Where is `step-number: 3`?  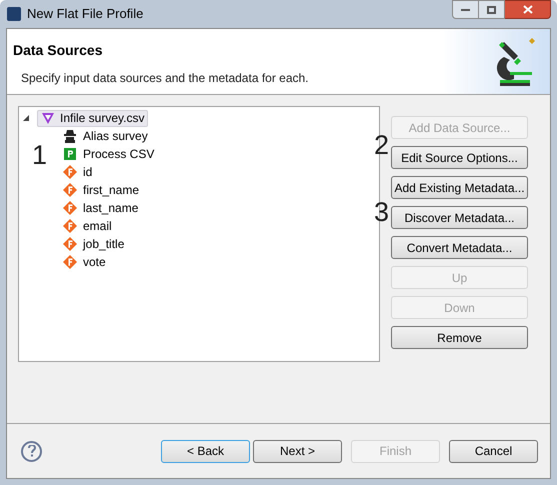 step-number: 3 is located at coordinates (382, 212).